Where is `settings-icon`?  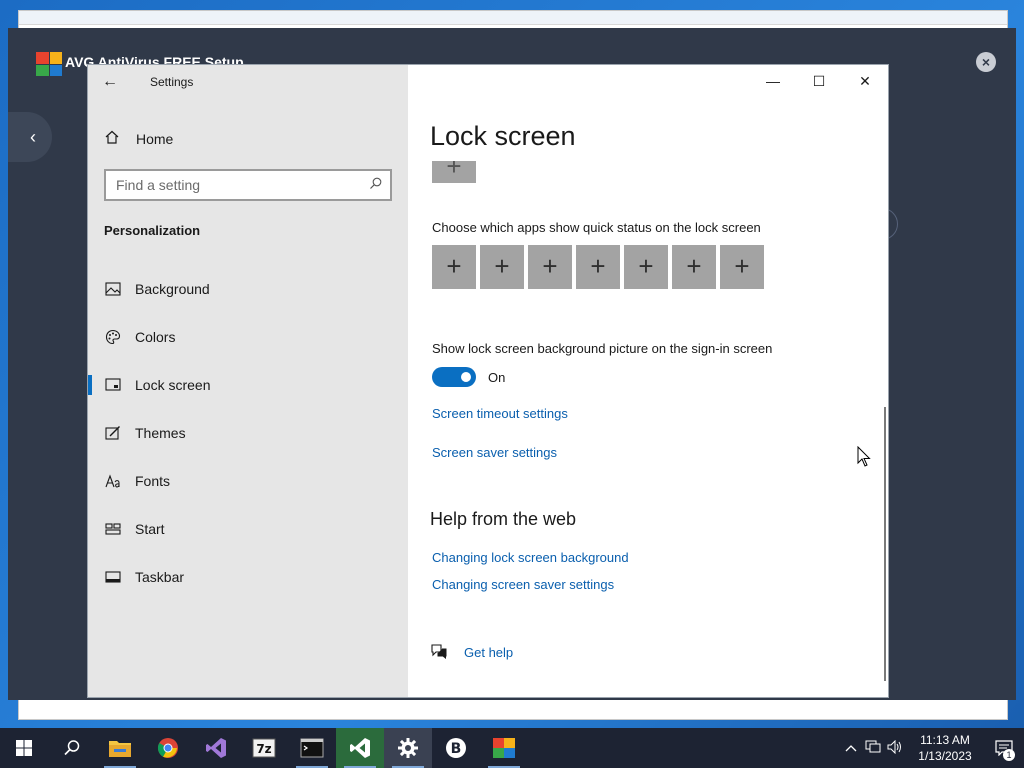 settings-icon is located at coordinates (408, 748).